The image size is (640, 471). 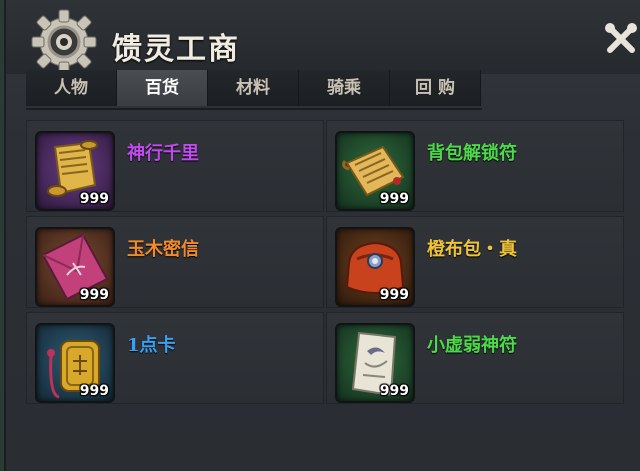 What do you see at coordinates (472, 249) in the screenshot?
I see `item-name: 橙布包・真` at bounding box center [472, 249].